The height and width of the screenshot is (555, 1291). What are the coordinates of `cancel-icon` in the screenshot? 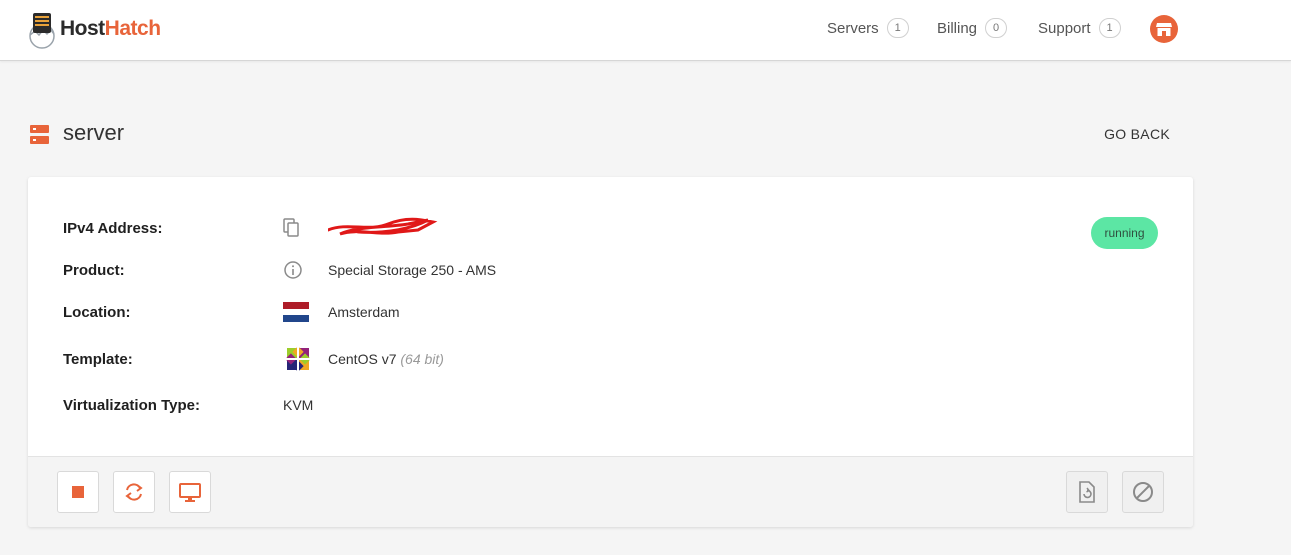 It's located at (1143, 492).